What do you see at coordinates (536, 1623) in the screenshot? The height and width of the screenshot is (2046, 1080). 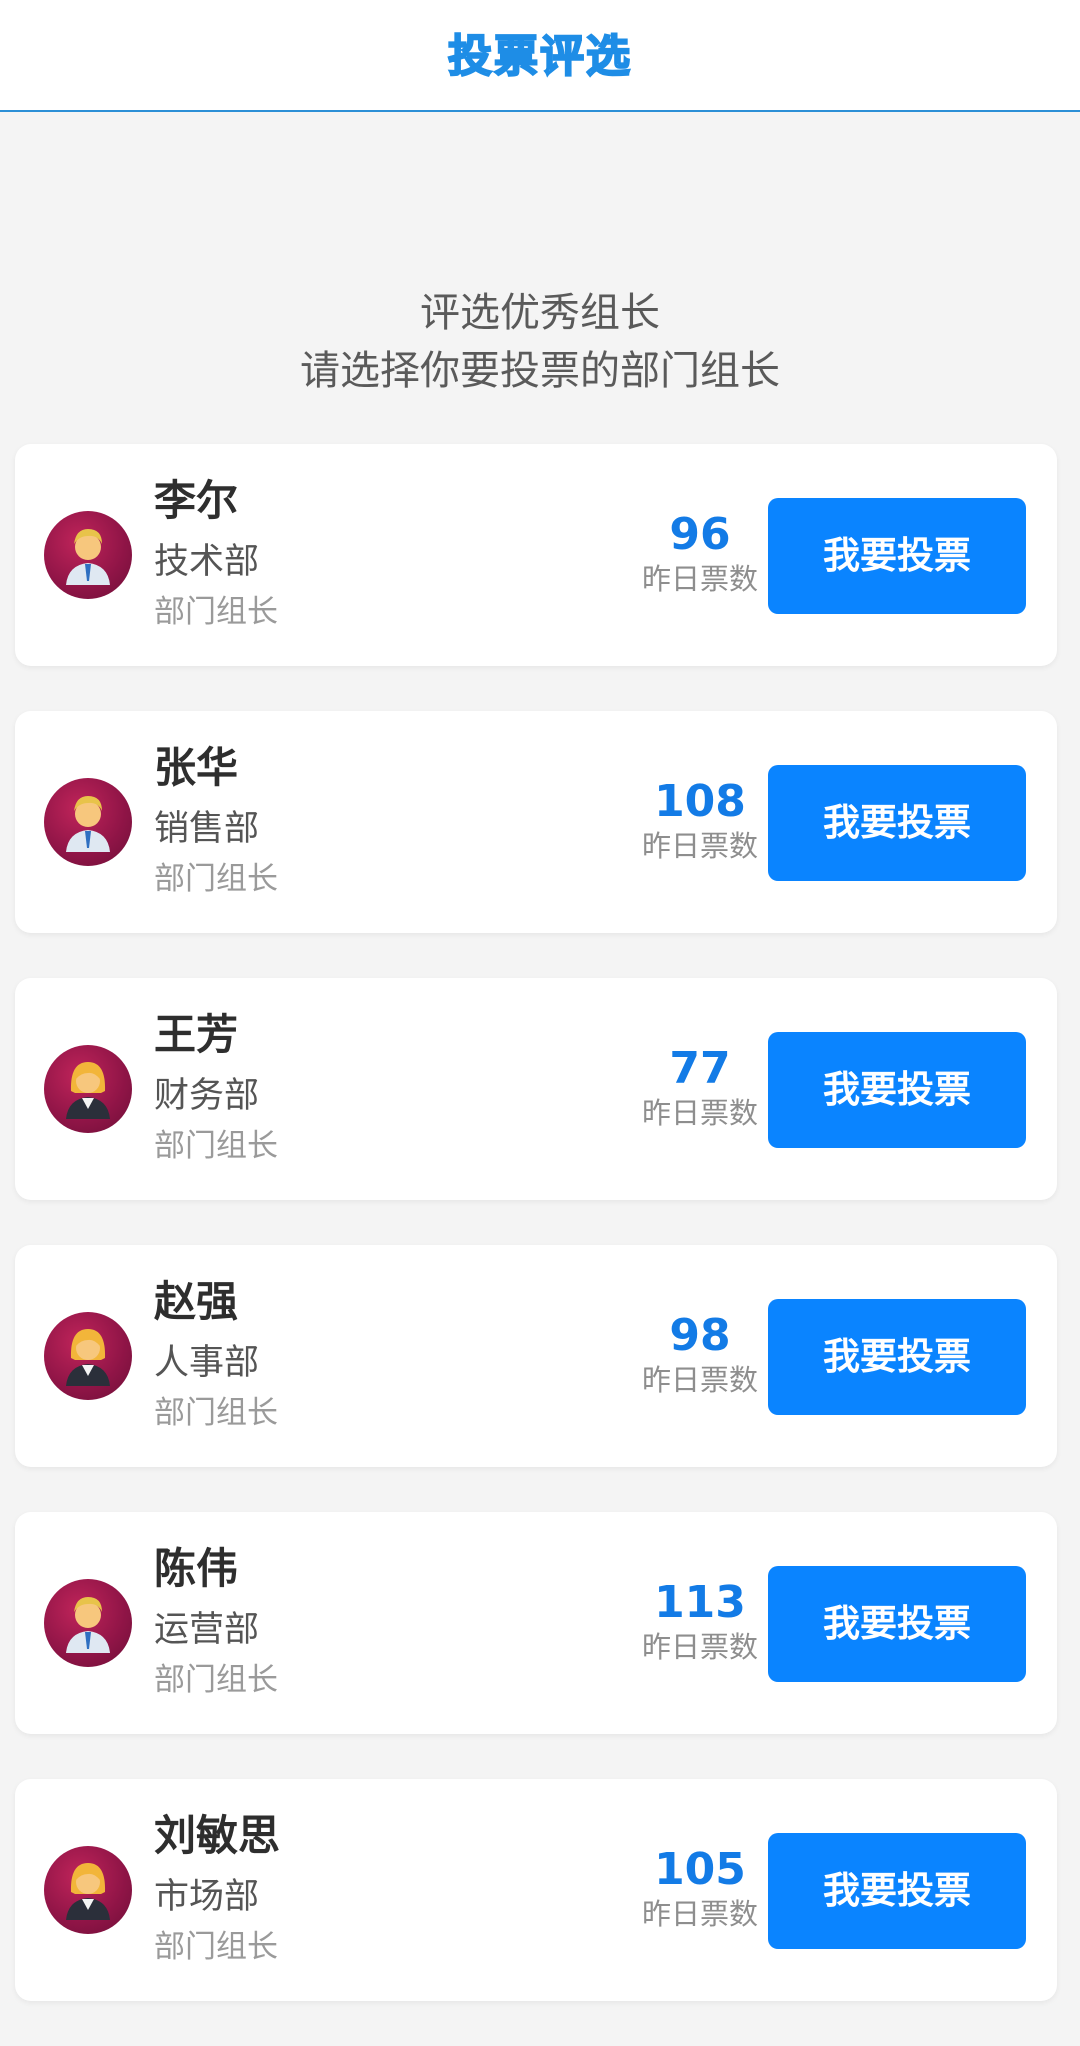 I see `candidate-card: 陈伟 运营部 部门组长 113 昨日票数 我要投票` at bounding box center [536, 1623].